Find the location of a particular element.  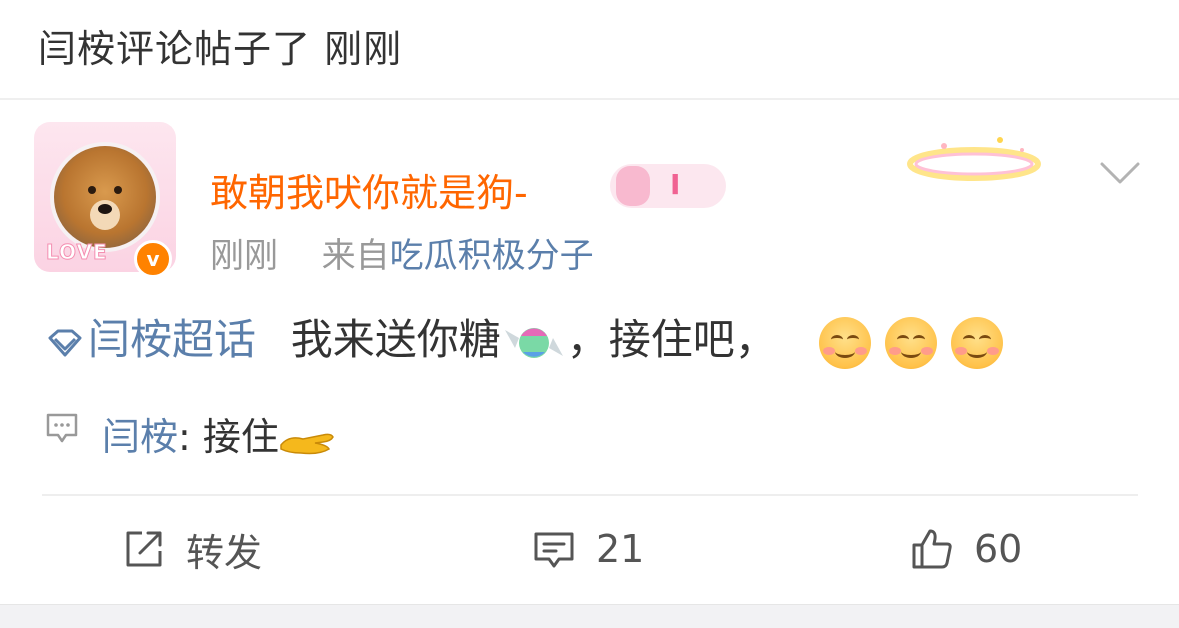

avatar-photo is located at coordinates (105, 197).